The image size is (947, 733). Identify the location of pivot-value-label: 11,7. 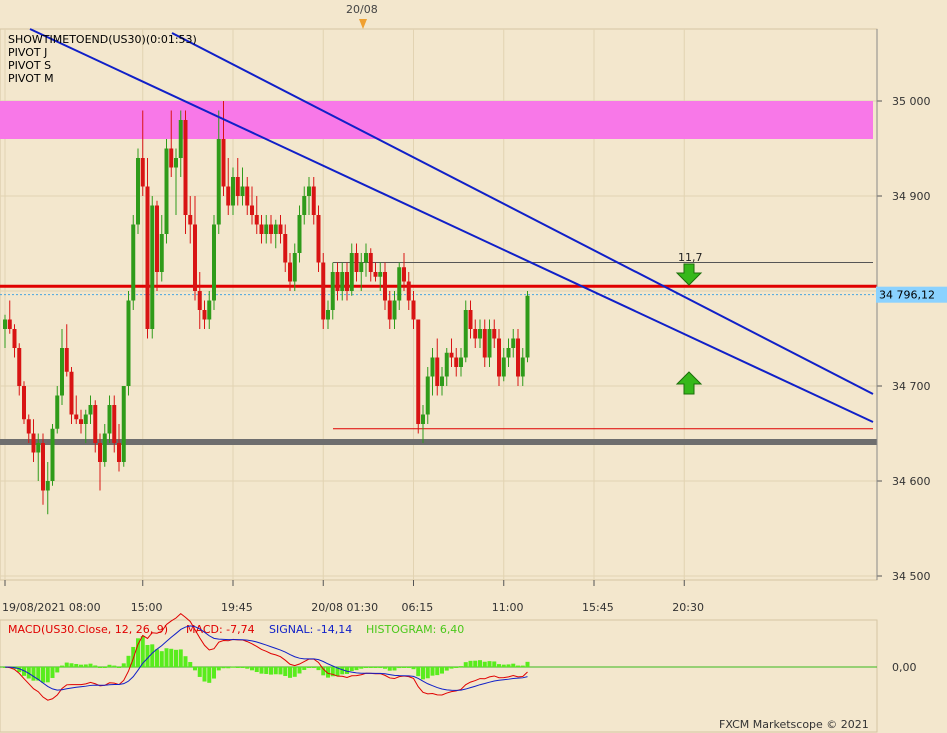
(690, 257).